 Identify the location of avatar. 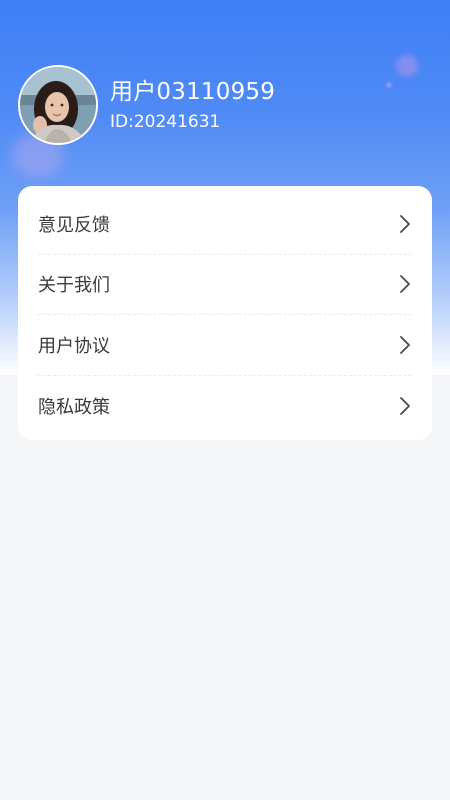
(58, 105).